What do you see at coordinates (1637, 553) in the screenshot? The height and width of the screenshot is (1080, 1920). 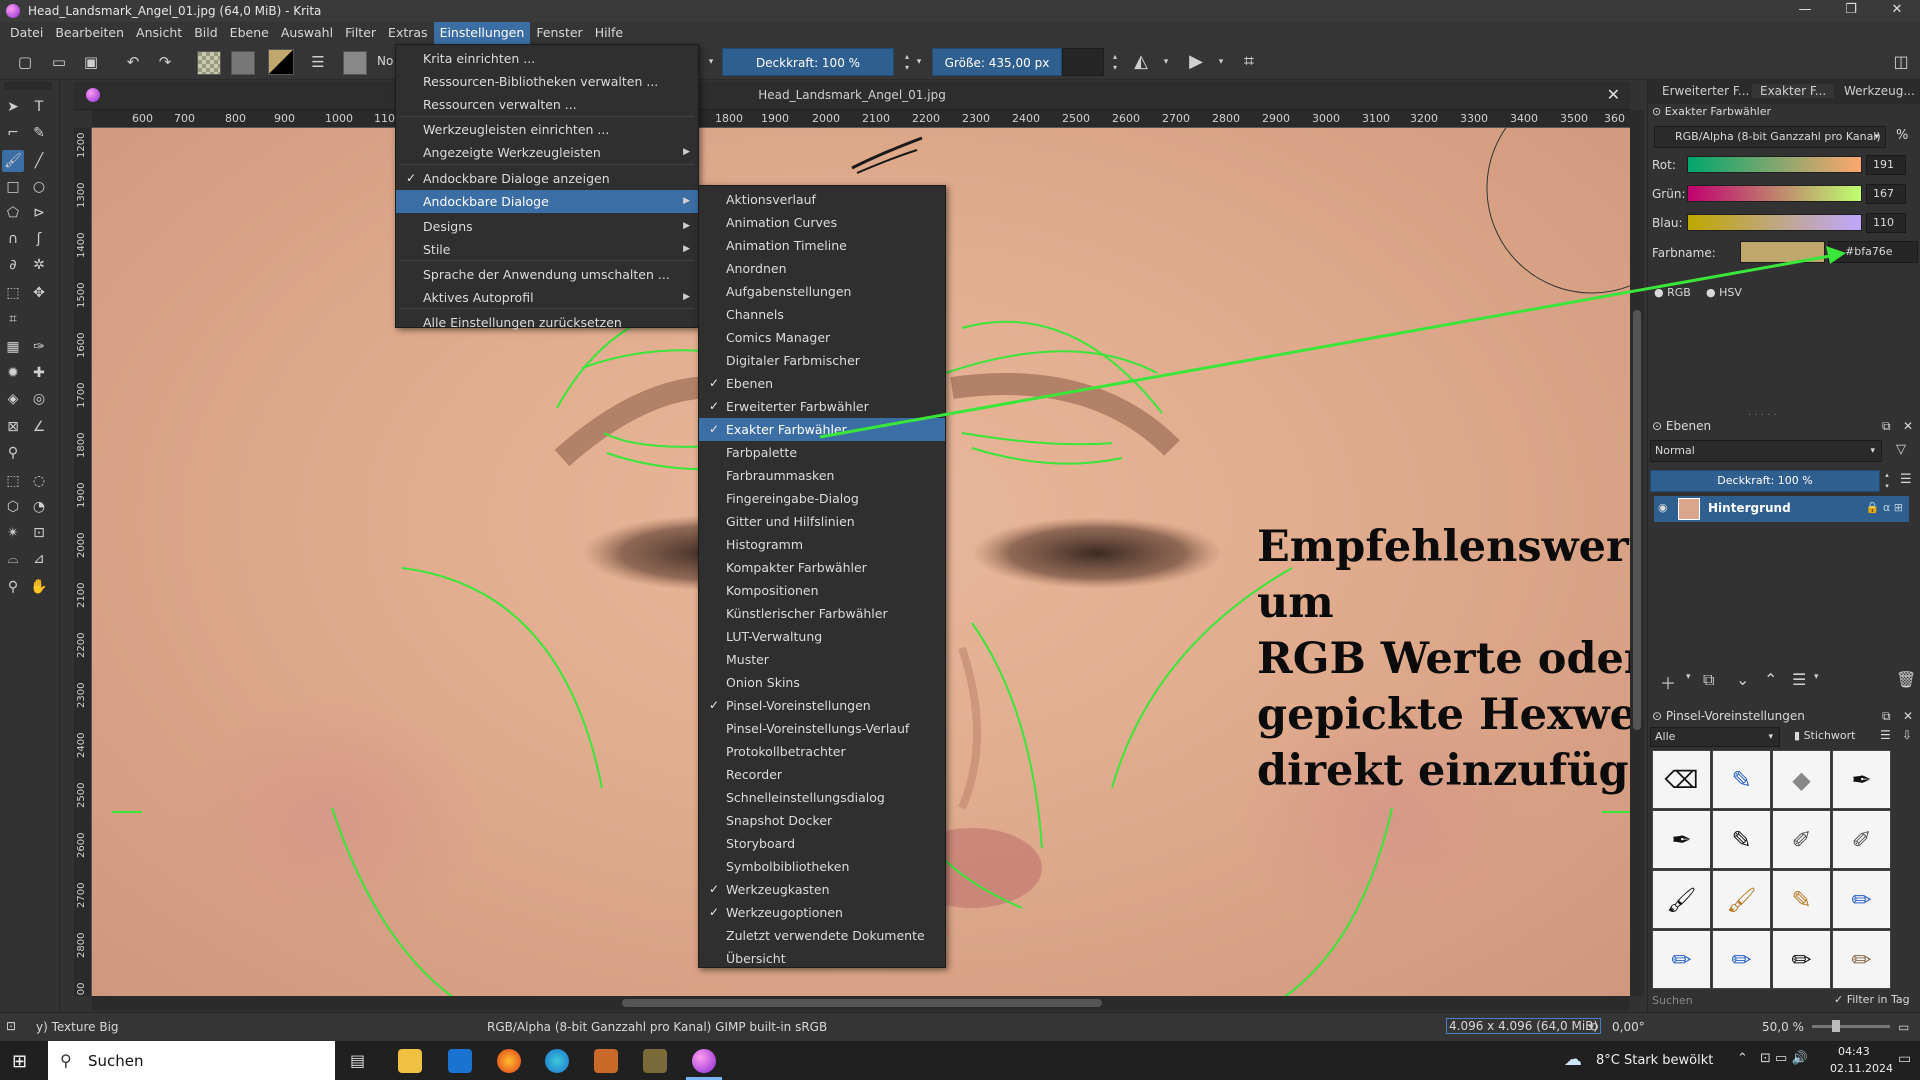 I see `canvas-vertical-scrollbar` at bounding box center [1637, 553].